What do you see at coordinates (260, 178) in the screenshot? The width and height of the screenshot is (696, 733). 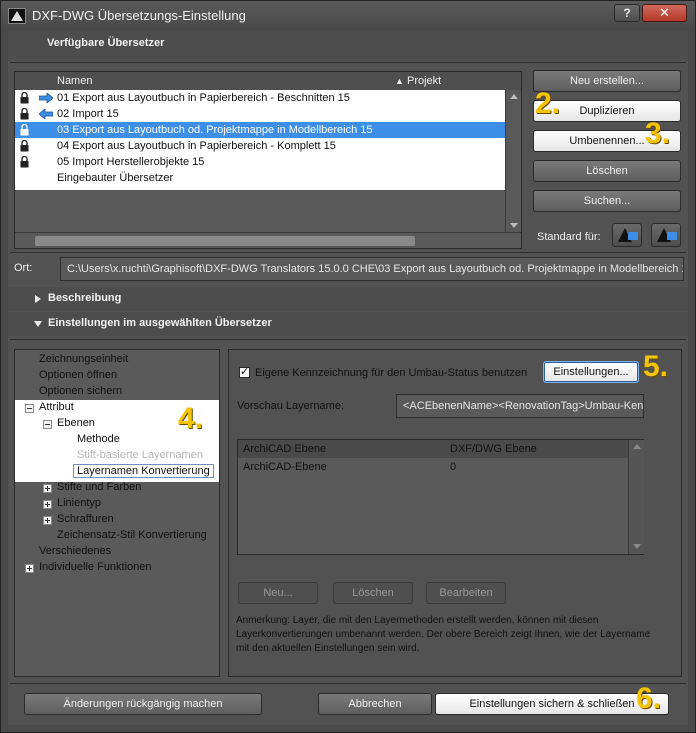 I see `translator-row: Eingebauter Übersetzer` at bounding box center [260, 178].